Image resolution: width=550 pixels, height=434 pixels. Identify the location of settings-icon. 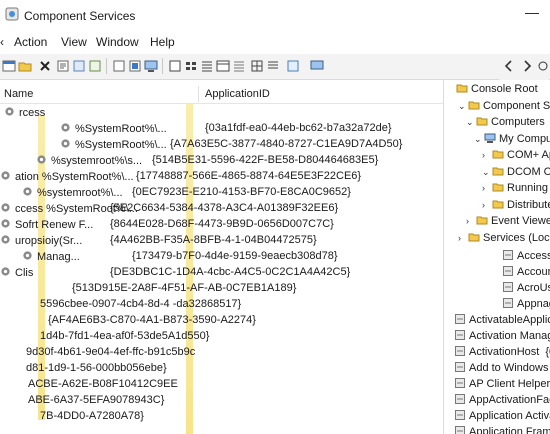
(543, 66).